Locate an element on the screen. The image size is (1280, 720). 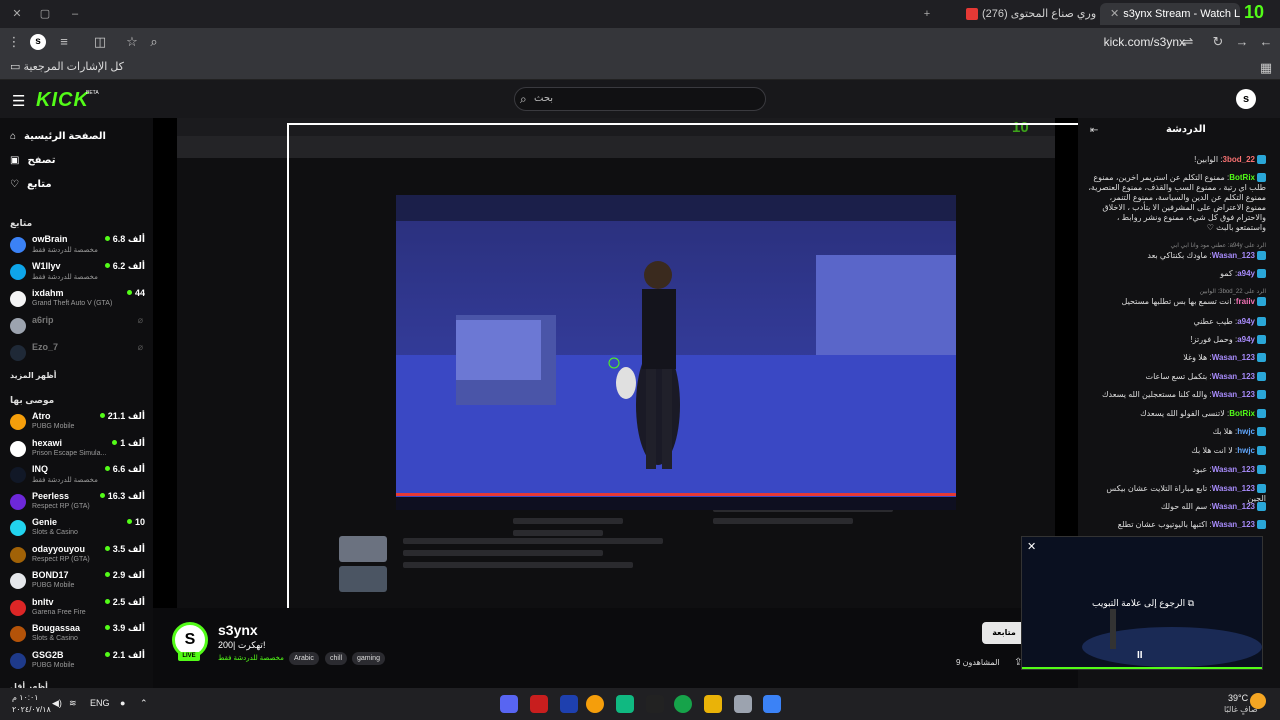
channel-row: hexawi Prison Escape Simula... 1 ألف is located at coordinates (77, 451).